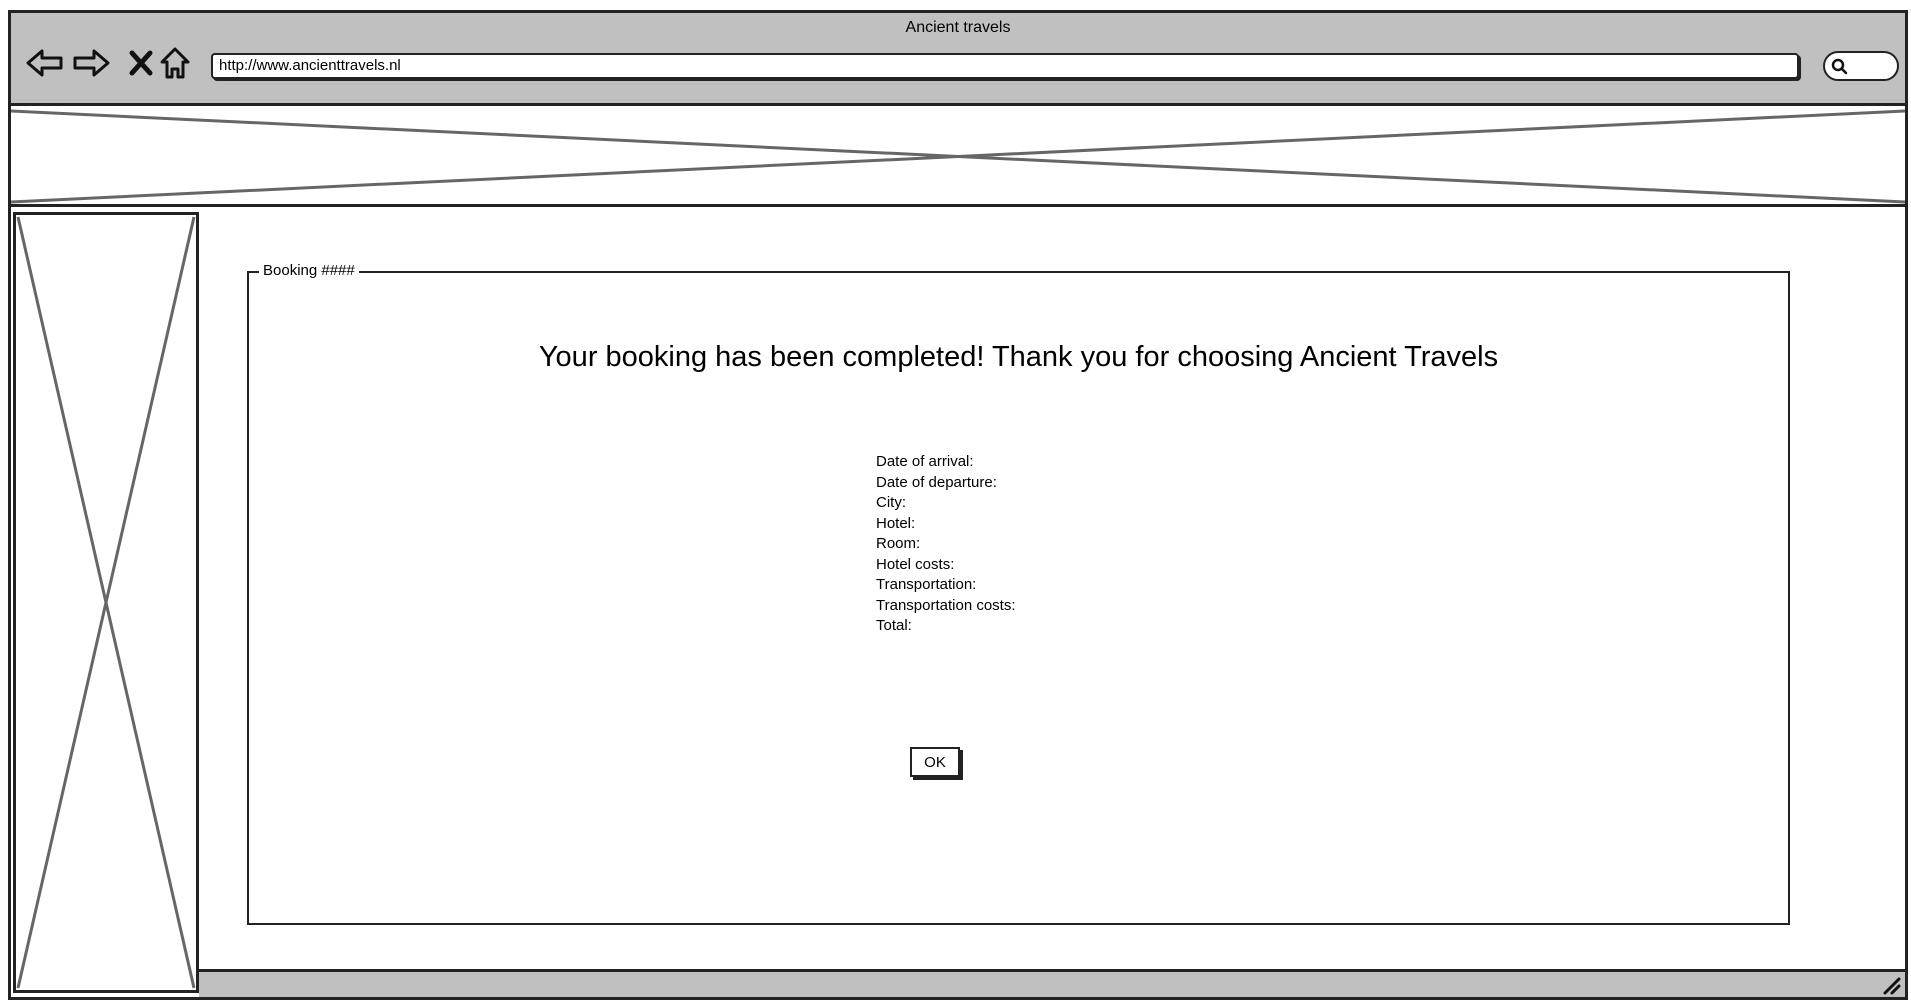 This screenshot has width=1911, height=1005. I want to click on close-x-icon, so click(141, 63).